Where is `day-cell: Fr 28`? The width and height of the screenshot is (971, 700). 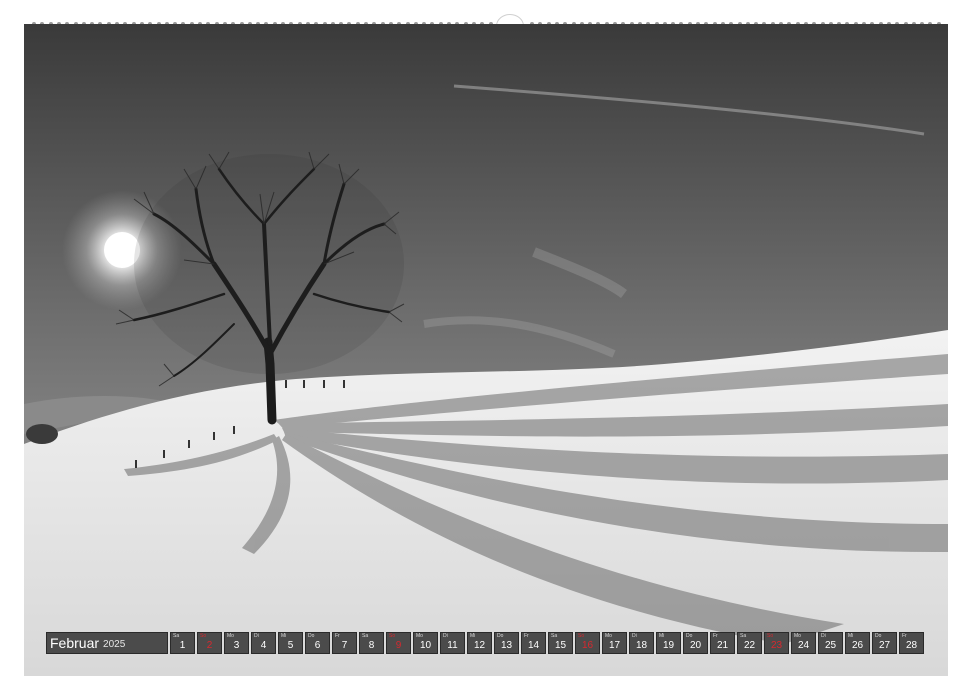 day-cell: Fr 28 is located at coordinates (911, 643).